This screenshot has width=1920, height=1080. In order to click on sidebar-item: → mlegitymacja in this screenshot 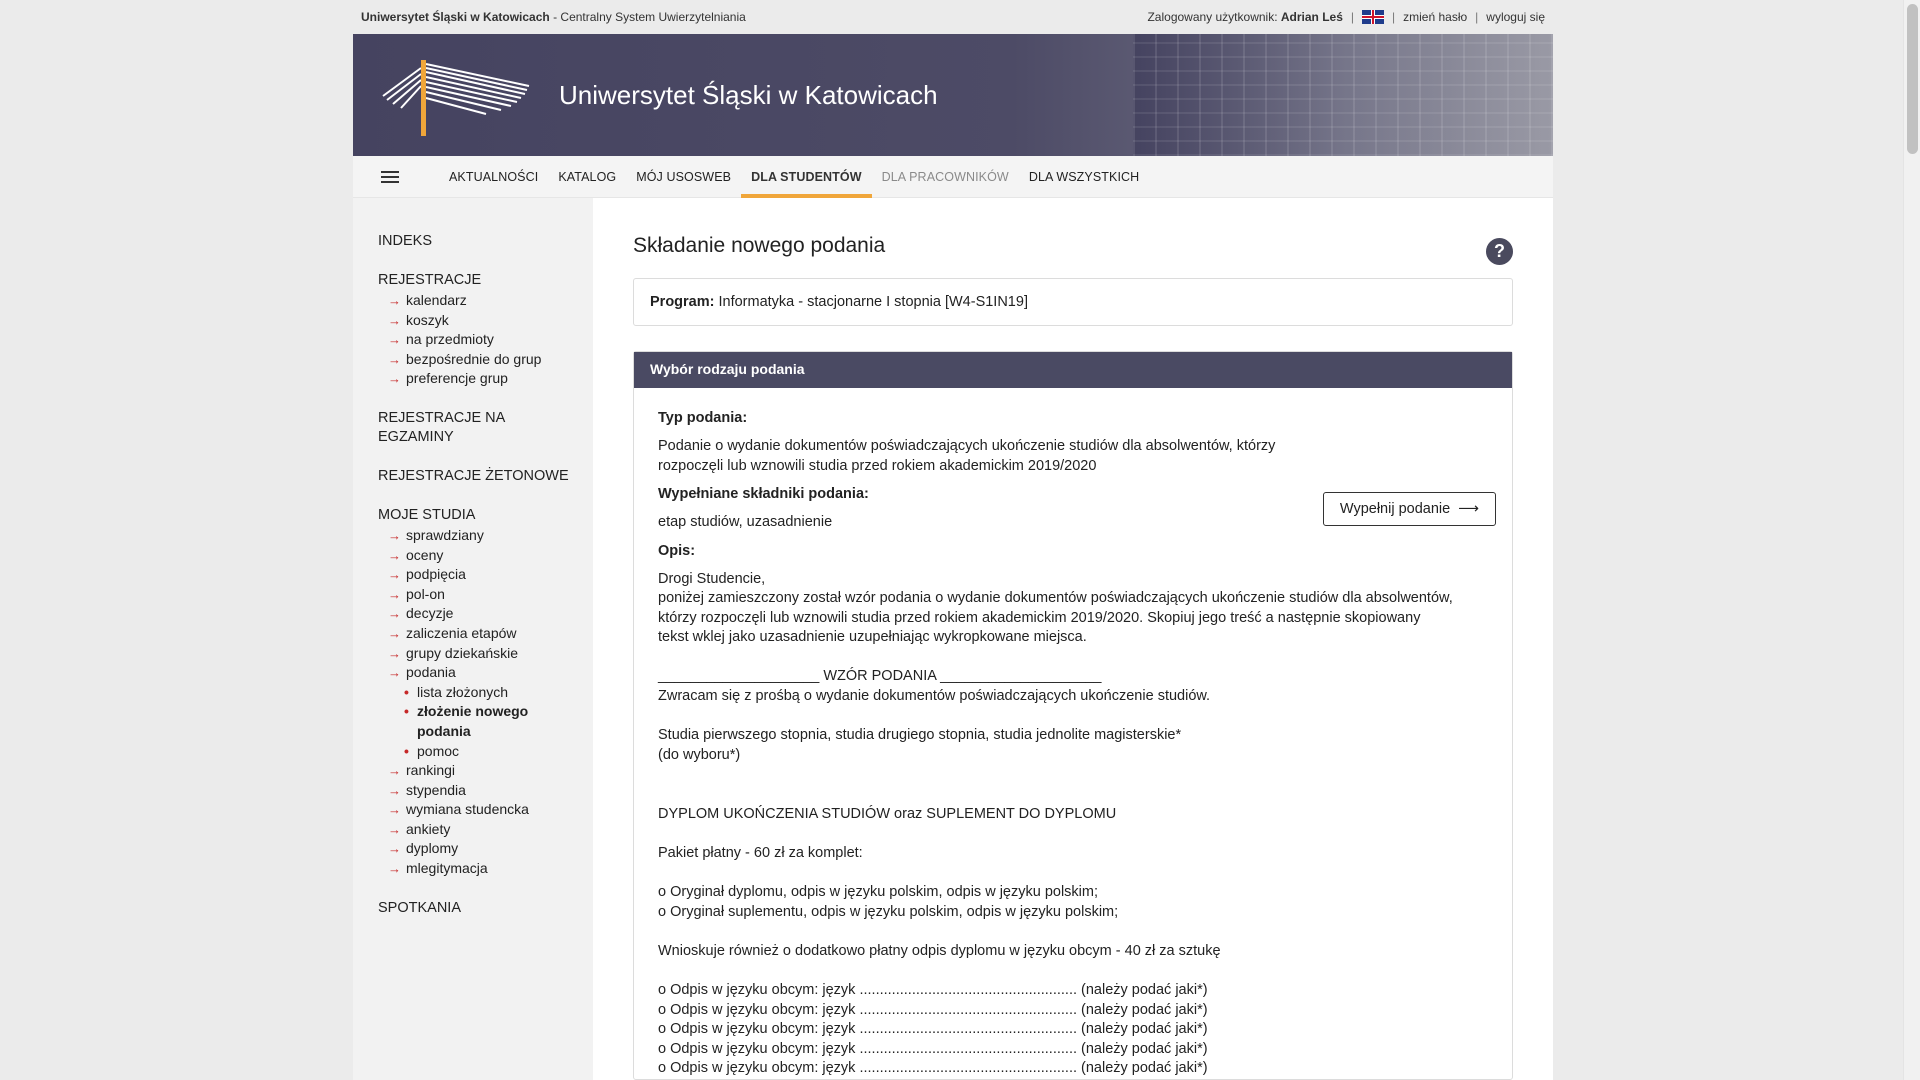, I will do `click(485, 869)`.